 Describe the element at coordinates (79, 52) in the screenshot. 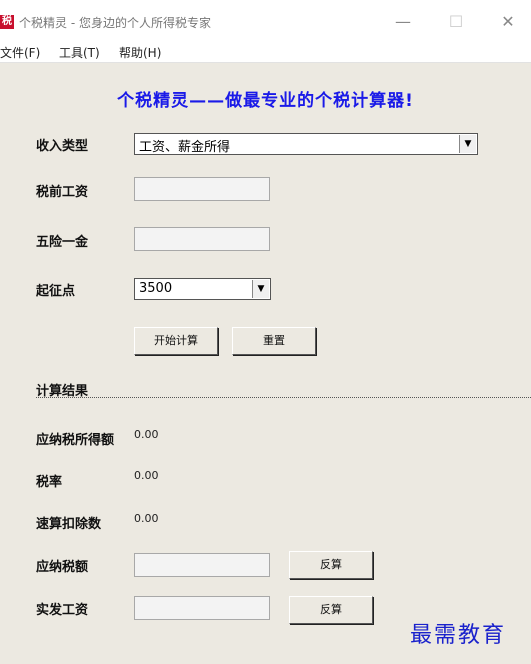

I see `menu-tools: 工具(T)` at that location.